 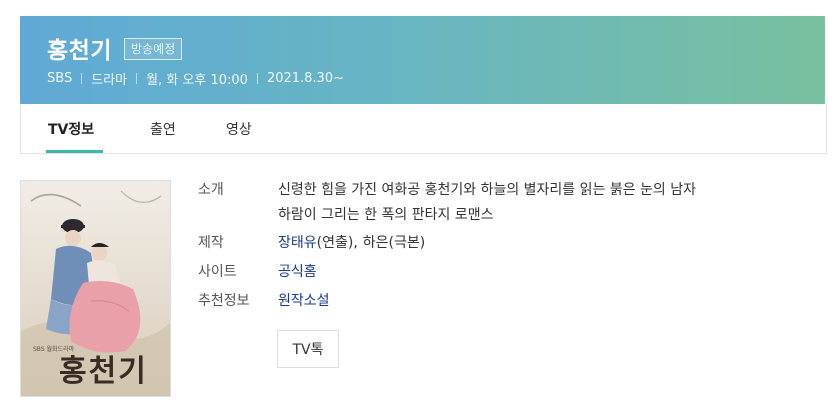 I want to click on director-role: (연출),, so click(x=337, y=243).